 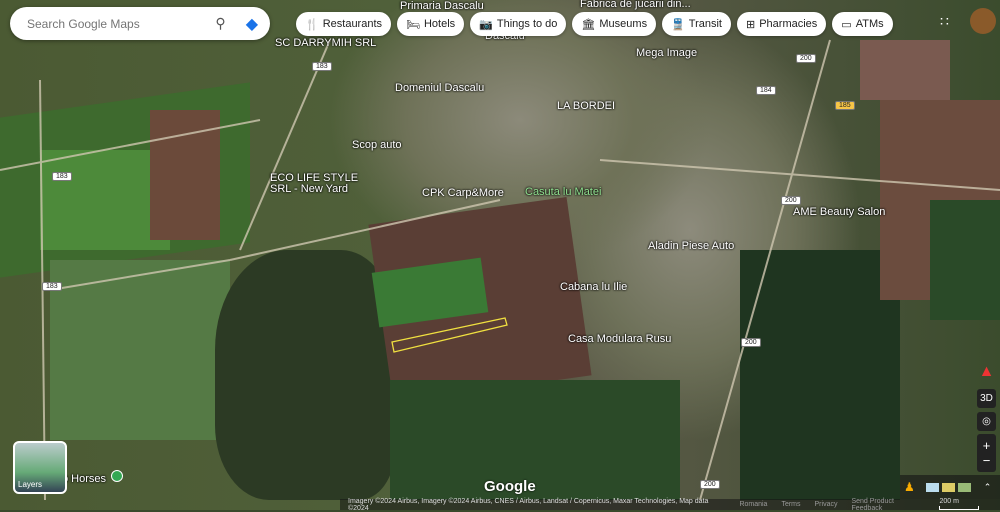 What do you see at coordinates (751, 24) in the screenshot?
I see `pharmacy-icon: ⊞` at bounding box center [751, 24].